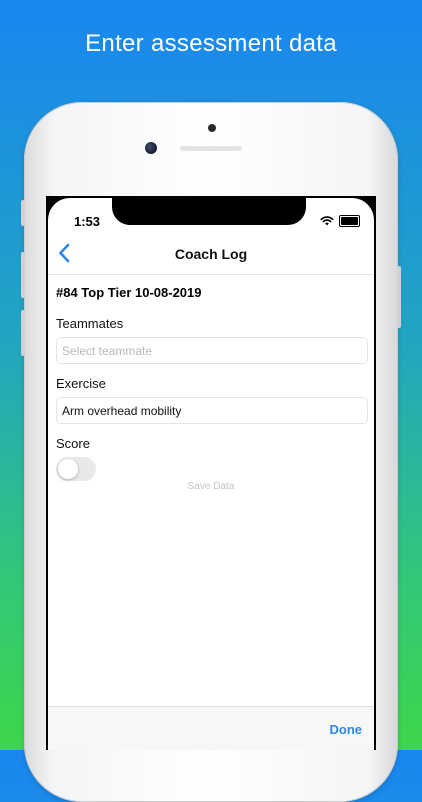 This screenshot has width=422, height=802. I want to click on done-button: Done, so click(346, 729).